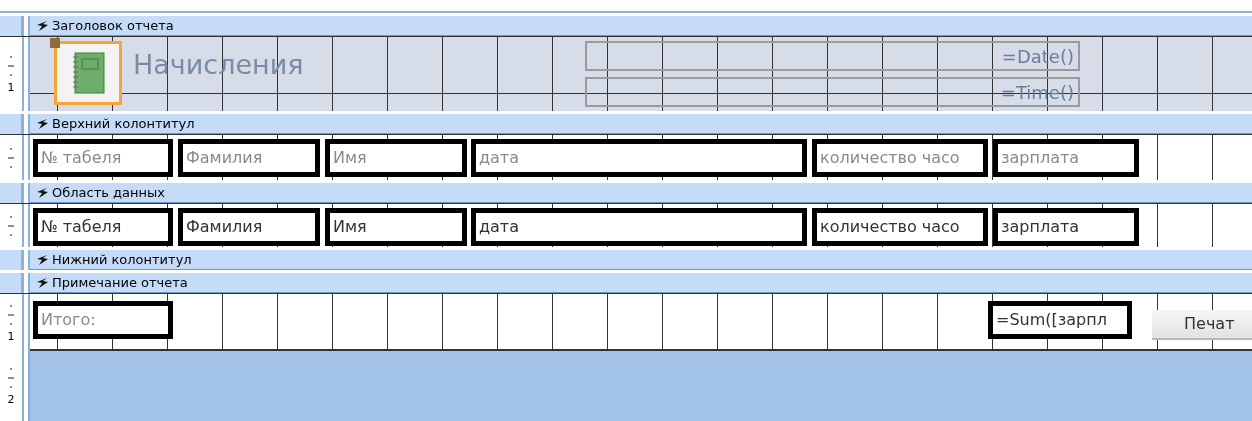  What do you see at coordinates (396, 227) in the screenshot?
I see `text-box-control: Имя` at bounding box center [396, 227].